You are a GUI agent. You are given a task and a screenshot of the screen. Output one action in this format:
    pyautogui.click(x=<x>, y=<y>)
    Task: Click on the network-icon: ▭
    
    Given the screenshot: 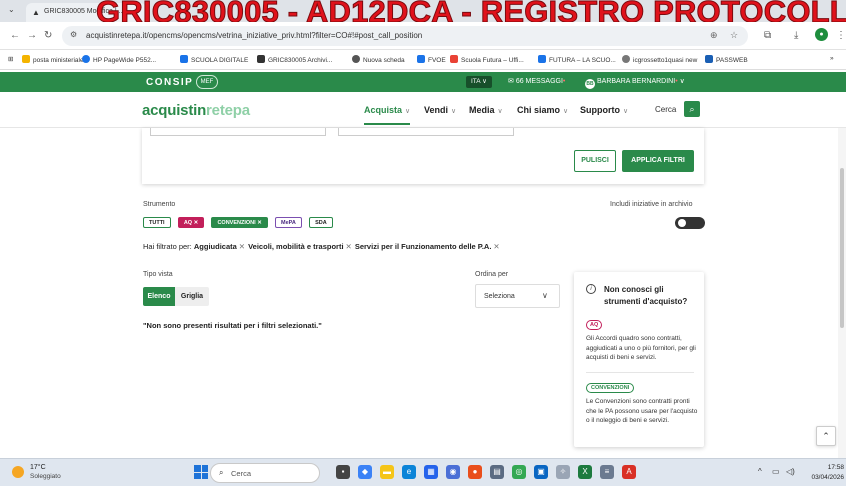 What is the action you would take?
    pyautogui.click(x=776, y=471)
    